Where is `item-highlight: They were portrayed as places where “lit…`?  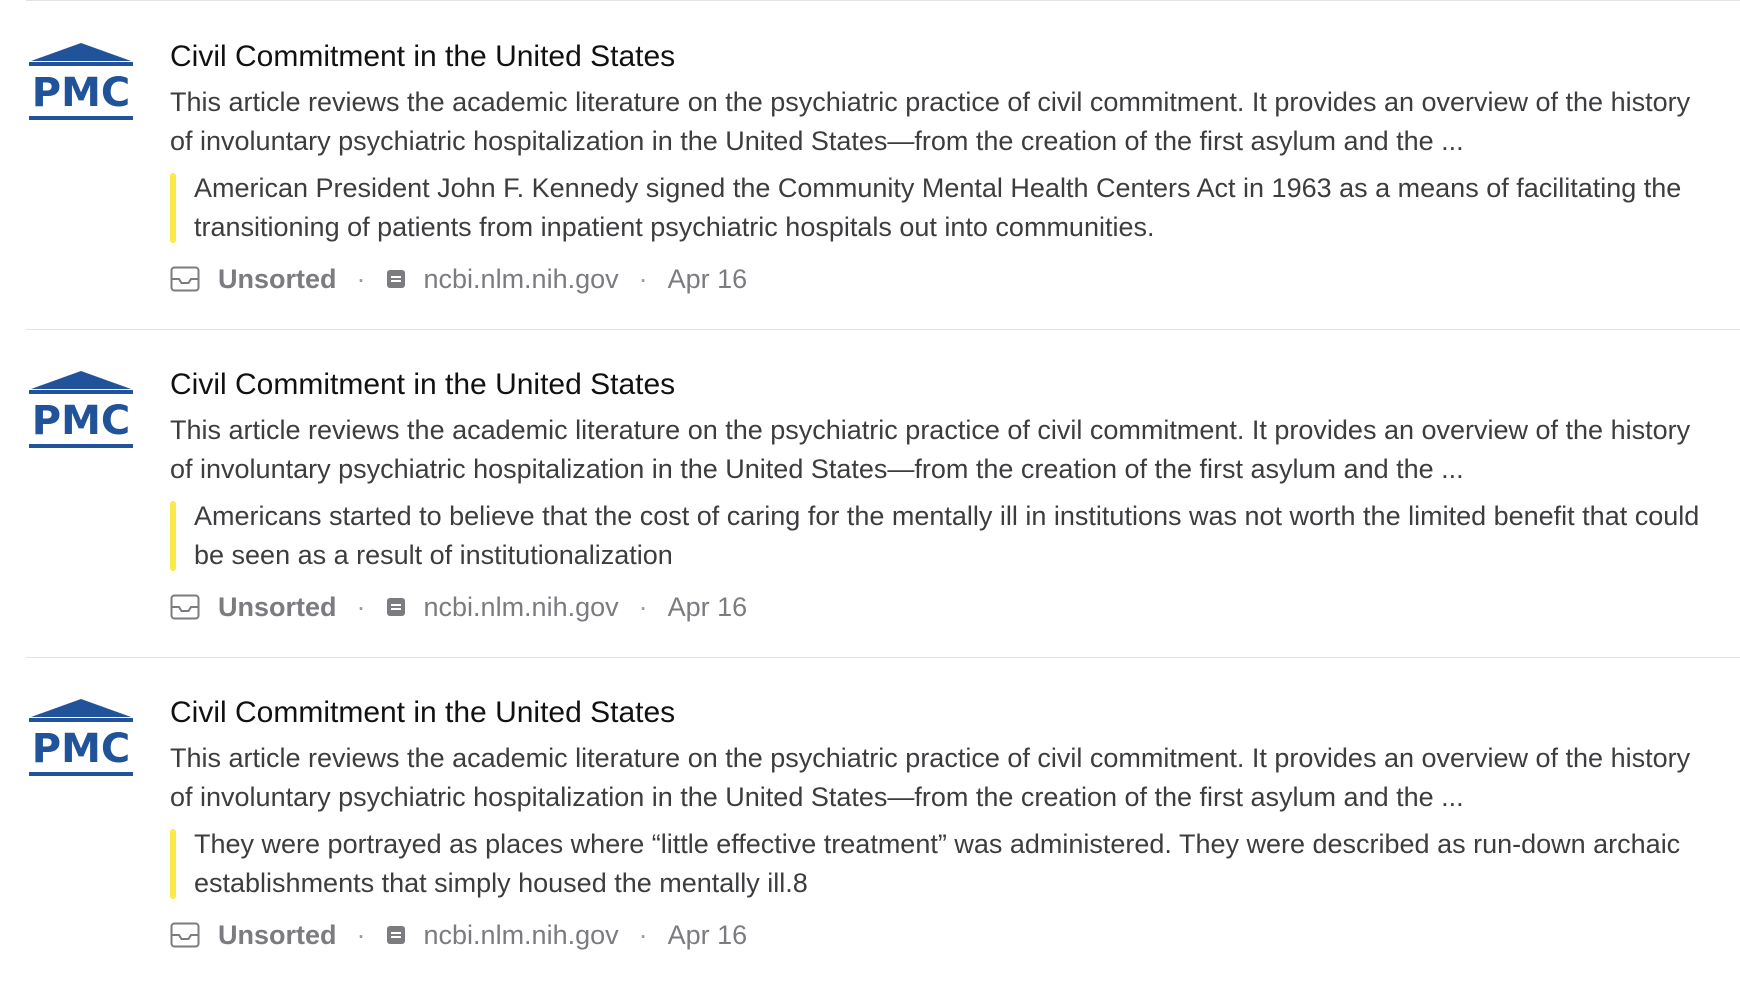
item-highlight: They were portrayed as places where “lit… is located at coordinates (947, 864).